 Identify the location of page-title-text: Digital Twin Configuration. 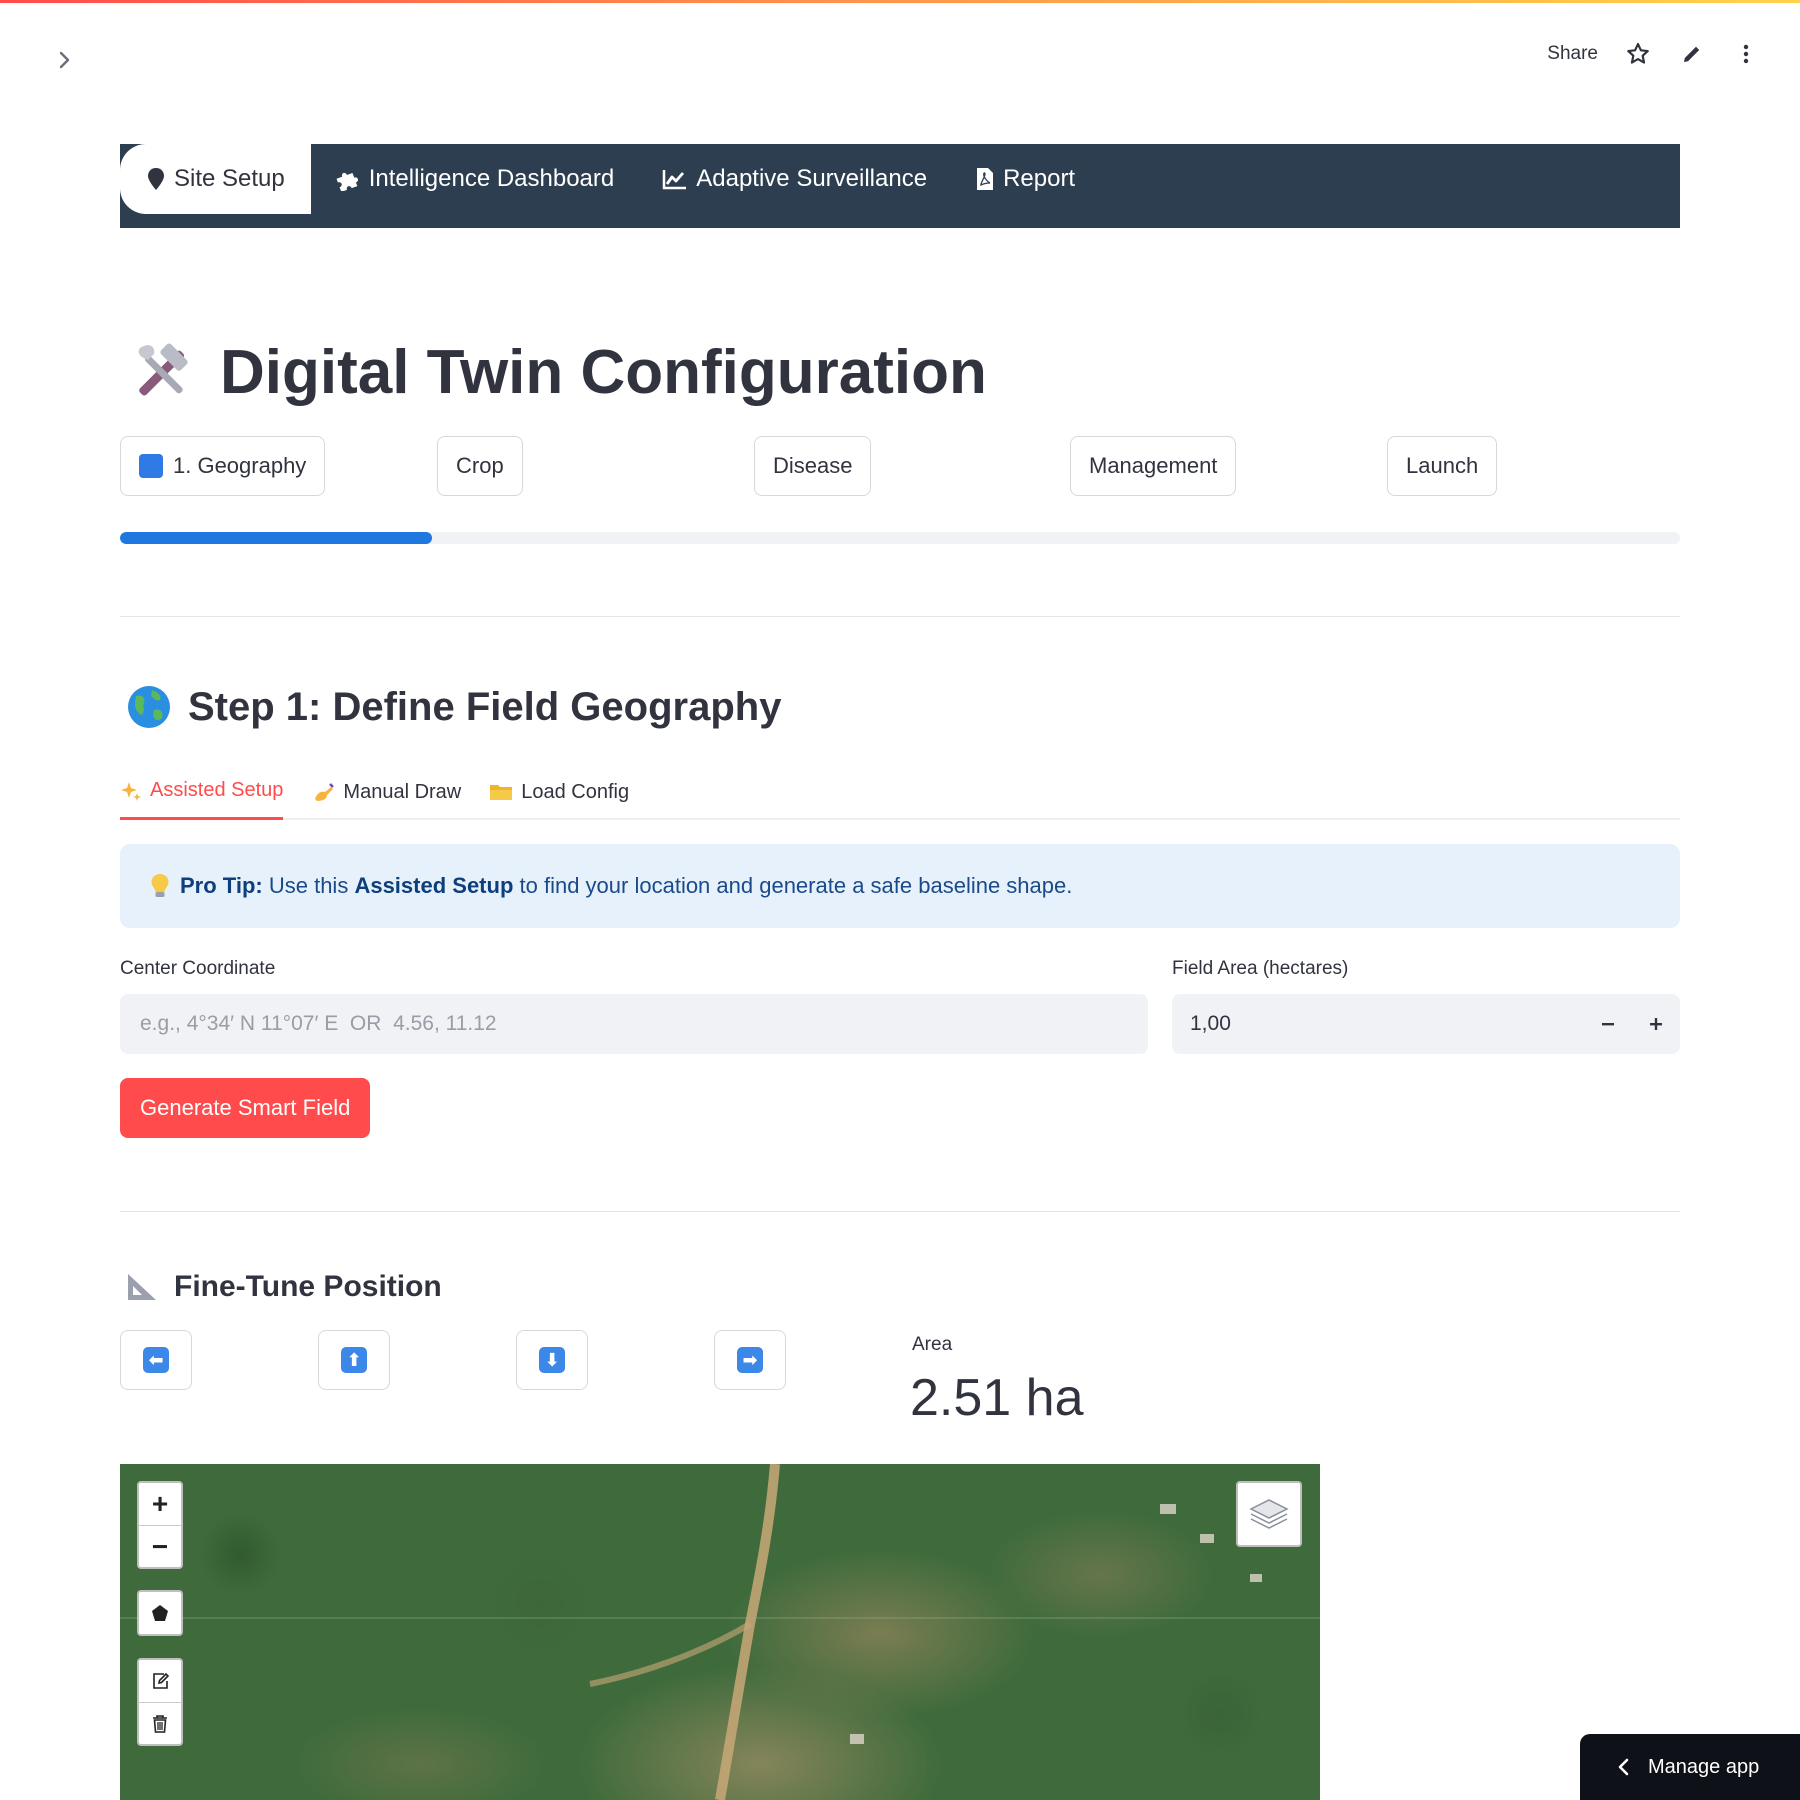
(603, 372).